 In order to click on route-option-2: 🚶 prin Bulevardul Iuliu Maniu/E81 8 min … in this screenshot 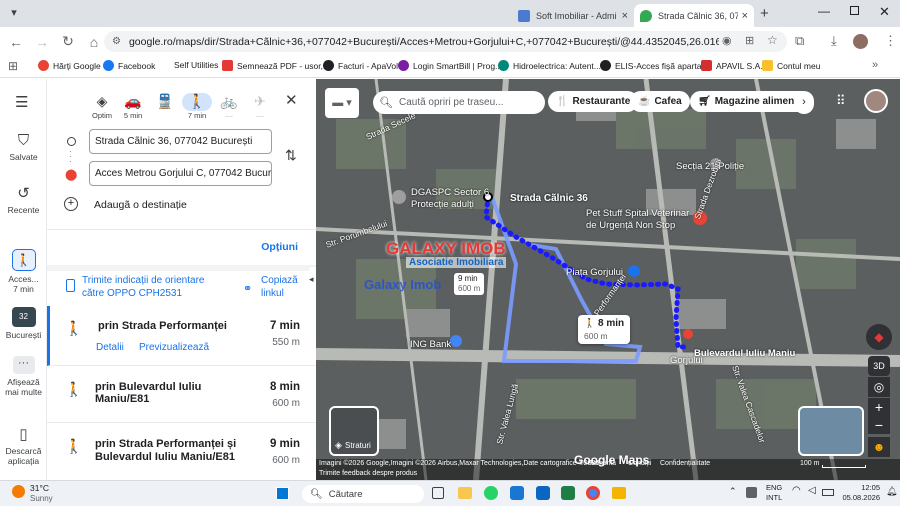, I will do `click(181, 395)`.